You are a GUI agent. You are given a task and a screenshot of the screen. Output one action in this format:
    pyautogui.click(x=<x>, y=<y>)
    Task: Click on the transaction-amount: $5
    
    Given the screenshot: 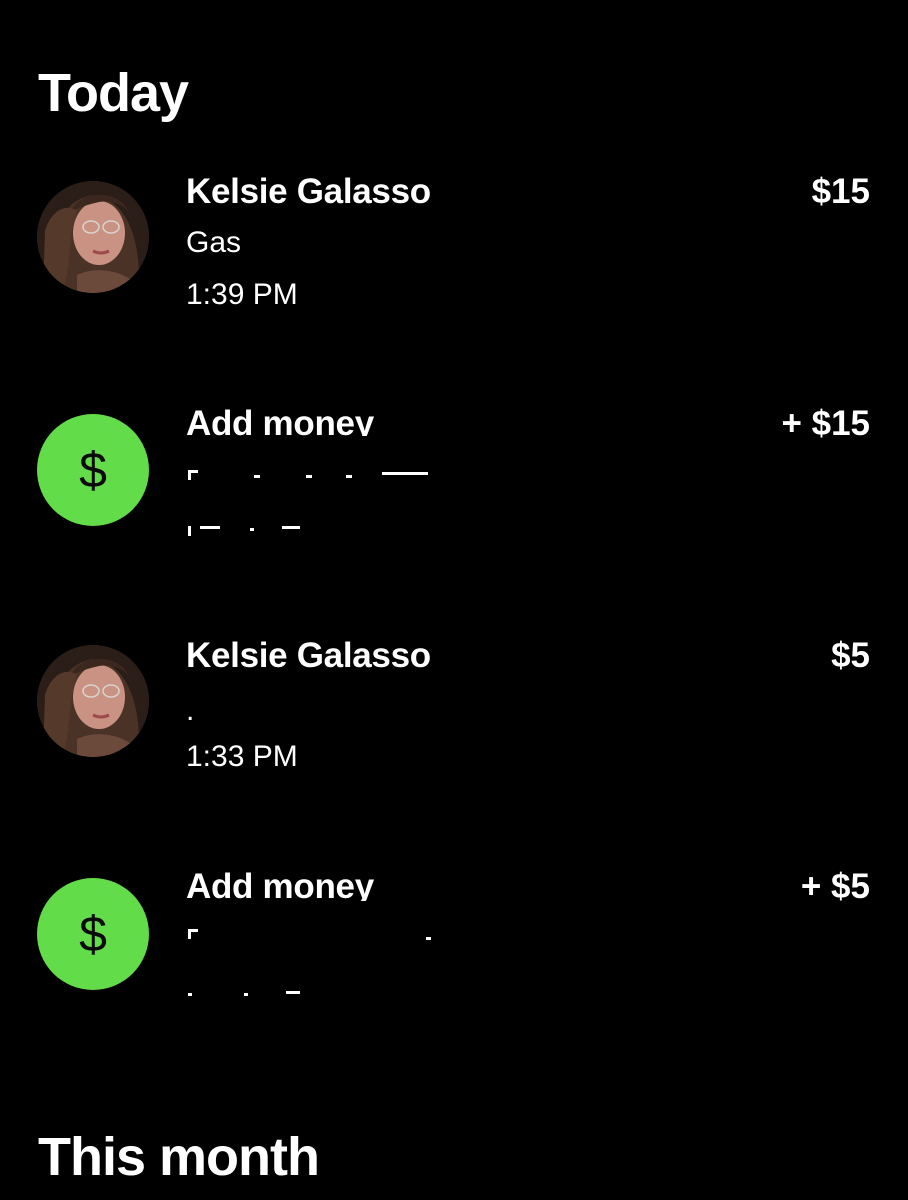 What is the action you would take?
    pyautogui.click(x=850, y=655)
    